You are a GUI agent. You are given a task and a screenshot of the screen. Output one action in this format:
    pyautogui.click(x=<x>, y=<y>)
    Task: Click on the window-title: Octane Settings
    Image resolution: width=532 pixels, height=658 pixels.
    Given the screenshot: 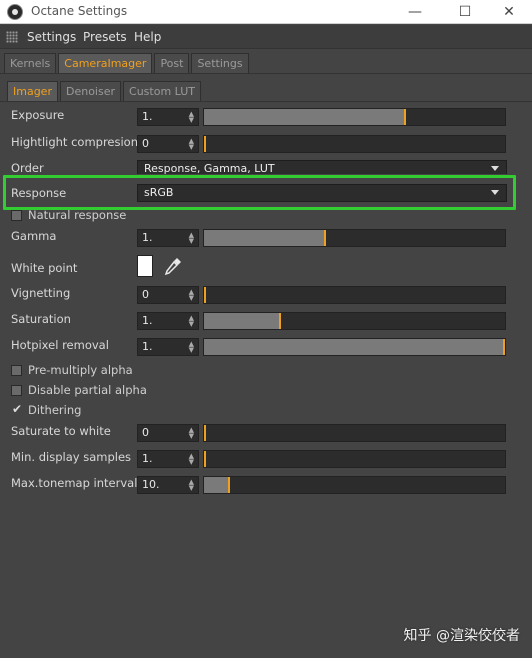 What is the action you would take?
    pyautogui.click(x=79, y=11)
    